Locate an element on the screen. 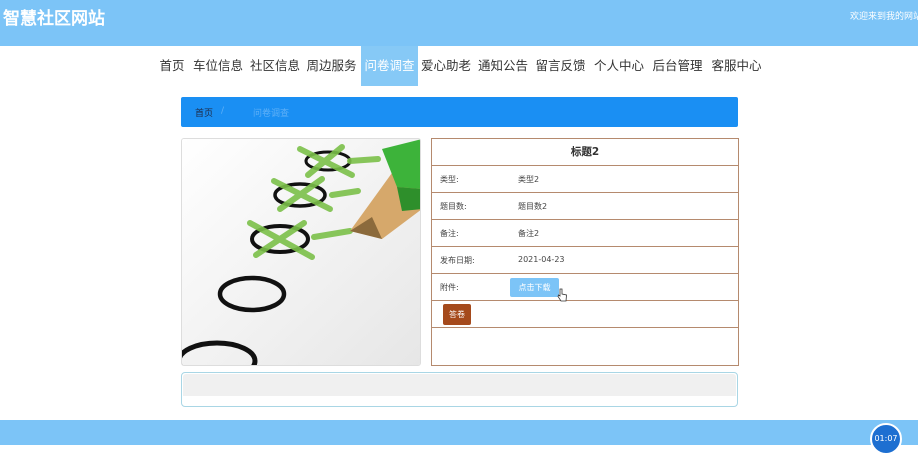  detail-row-attachment: 附件: 点击下载 is located at coordinates (585, 288).